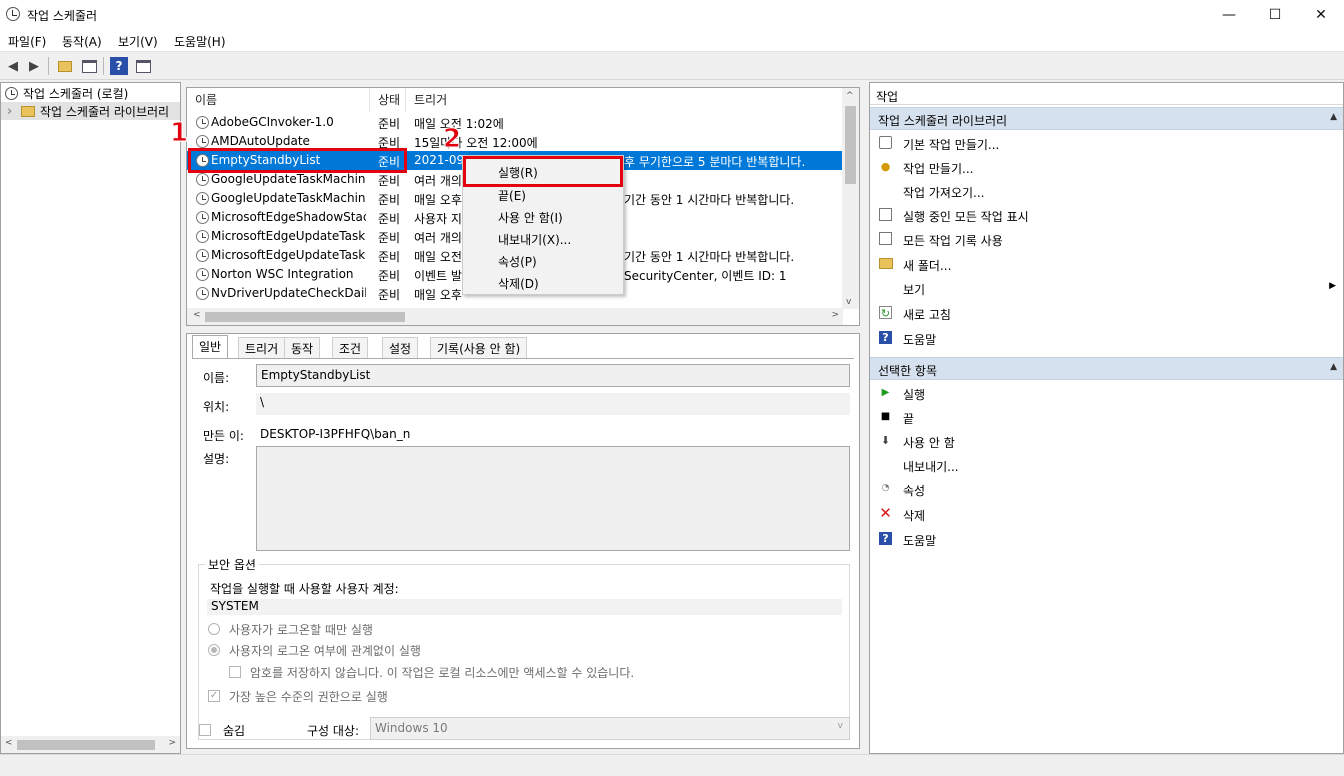 Image resolution: width=1344 pixels, height=776 pixels. Describe the element at coordinates (278, 100) in the screenshot. I see `column-name: 이름` at that location.